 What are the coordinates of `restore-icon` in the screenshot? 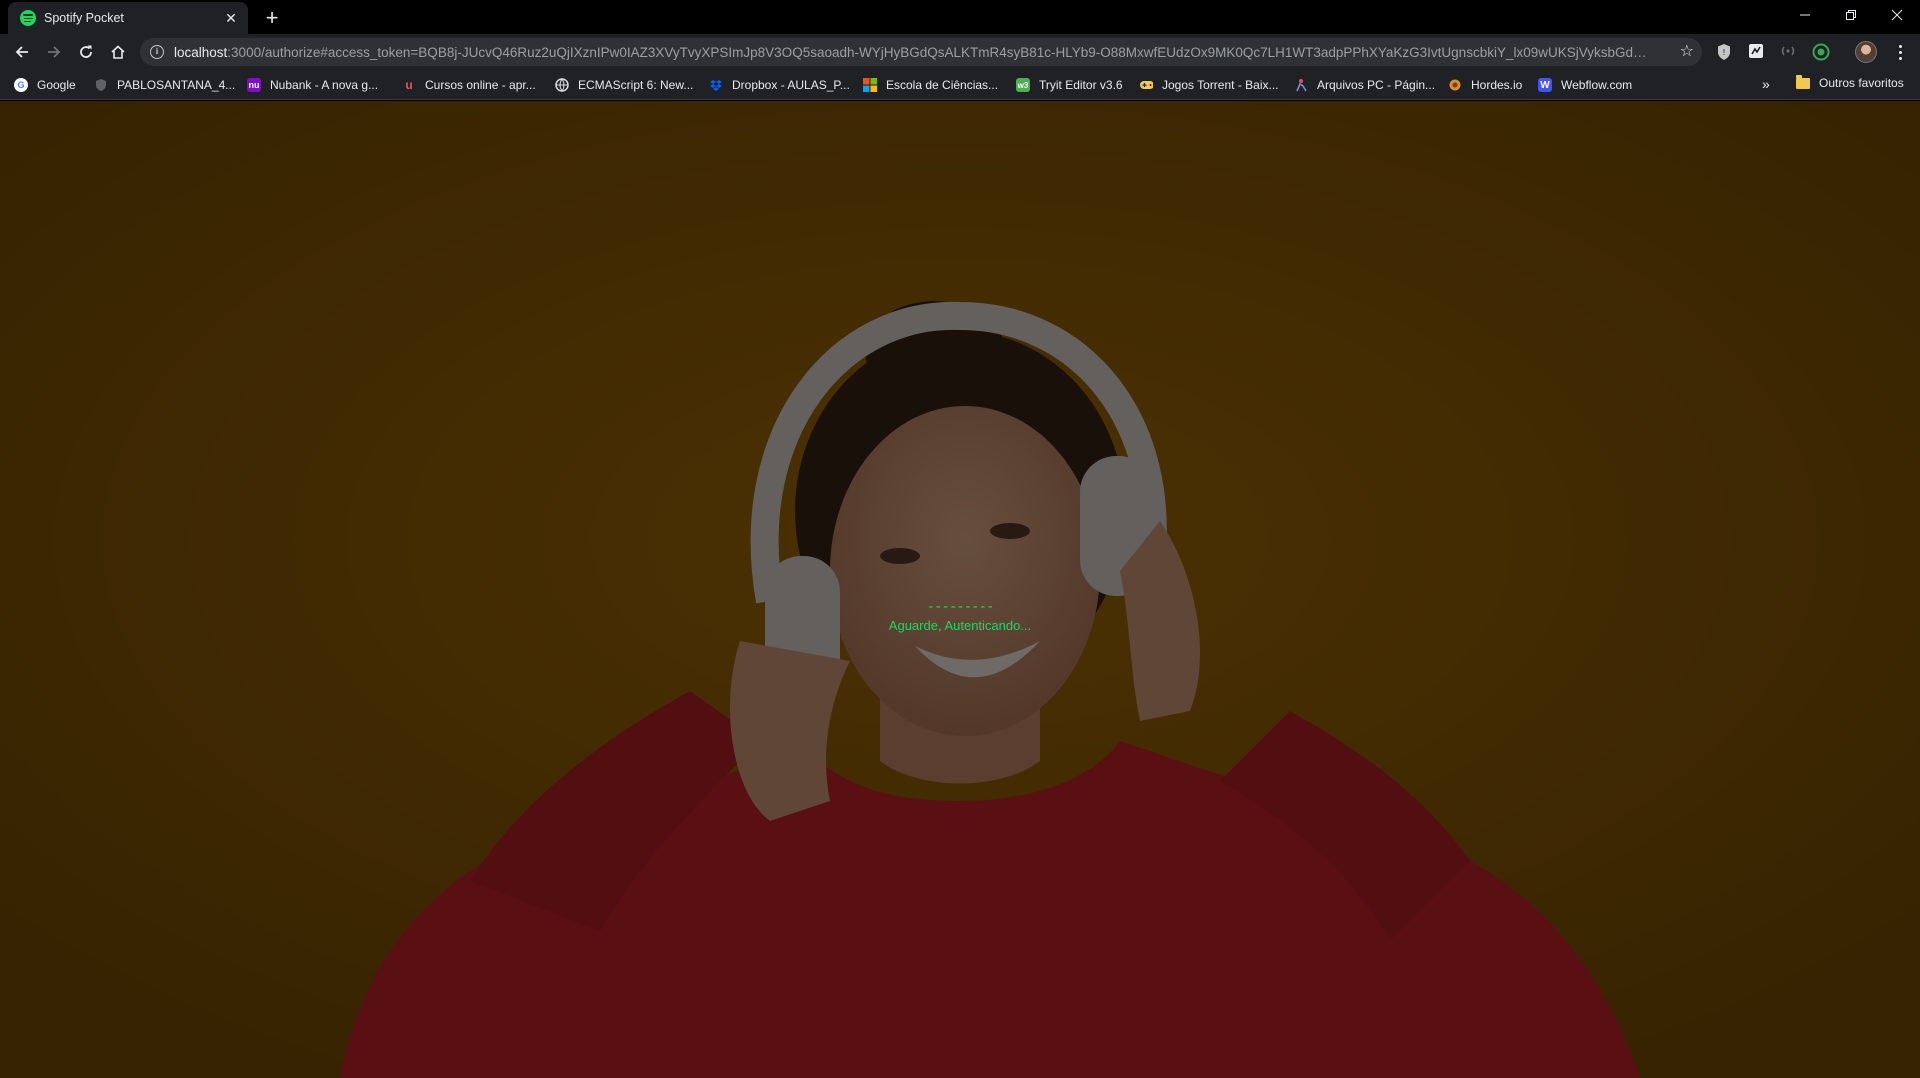 It's located at (1851, 15).